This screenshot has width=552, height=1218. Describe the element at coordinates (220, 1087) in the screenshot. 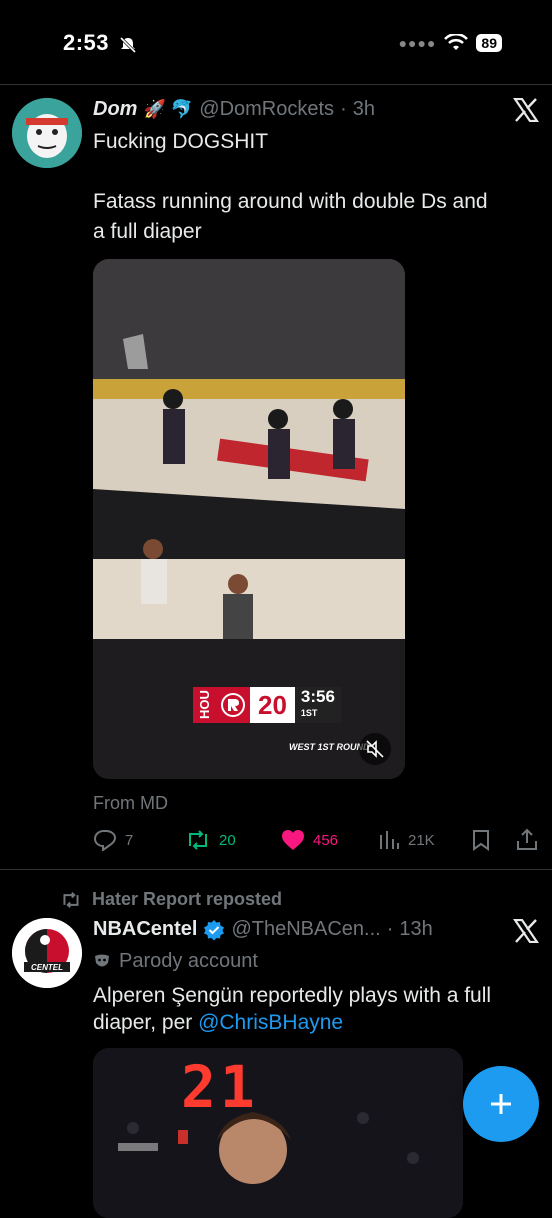

I see `shot-clock: 21` at that location.